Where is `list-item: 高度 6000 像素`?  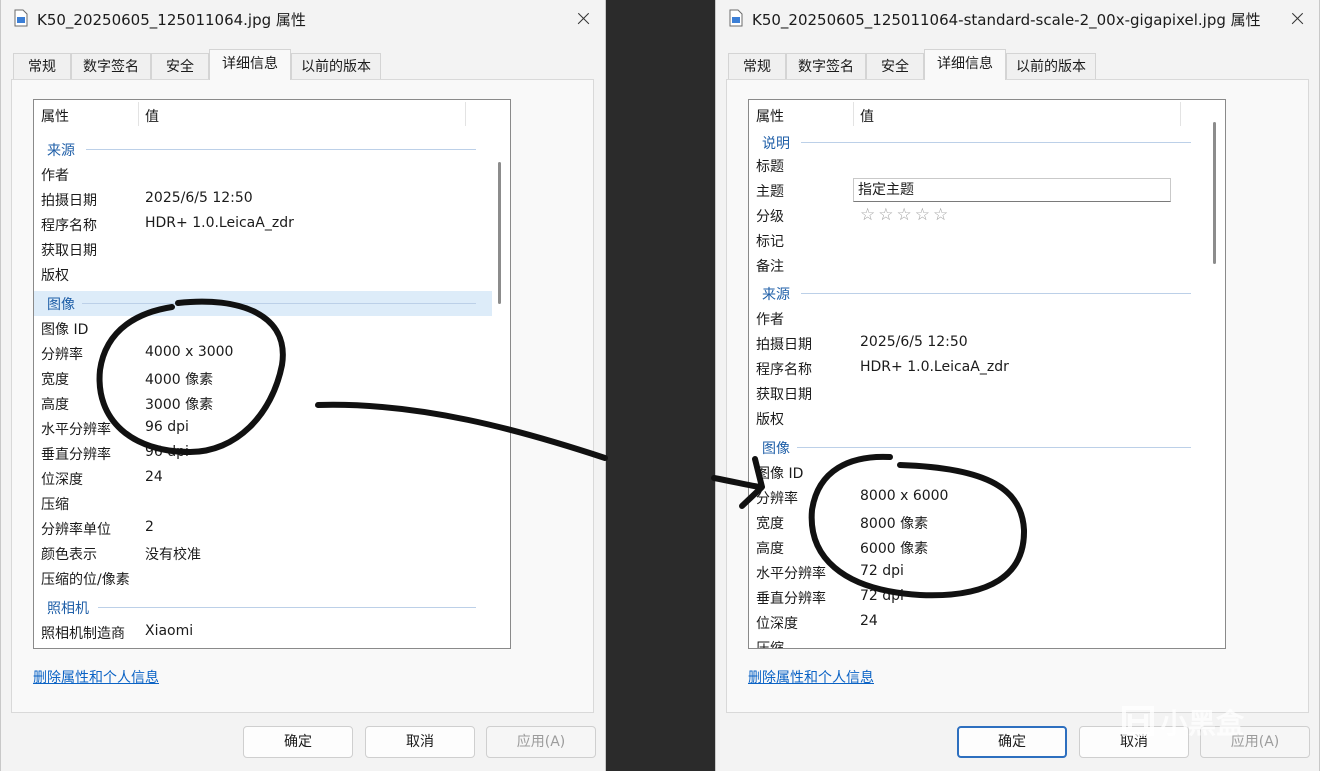
list-item: 高度 6000 像素 is located at coordinates (978, 547).